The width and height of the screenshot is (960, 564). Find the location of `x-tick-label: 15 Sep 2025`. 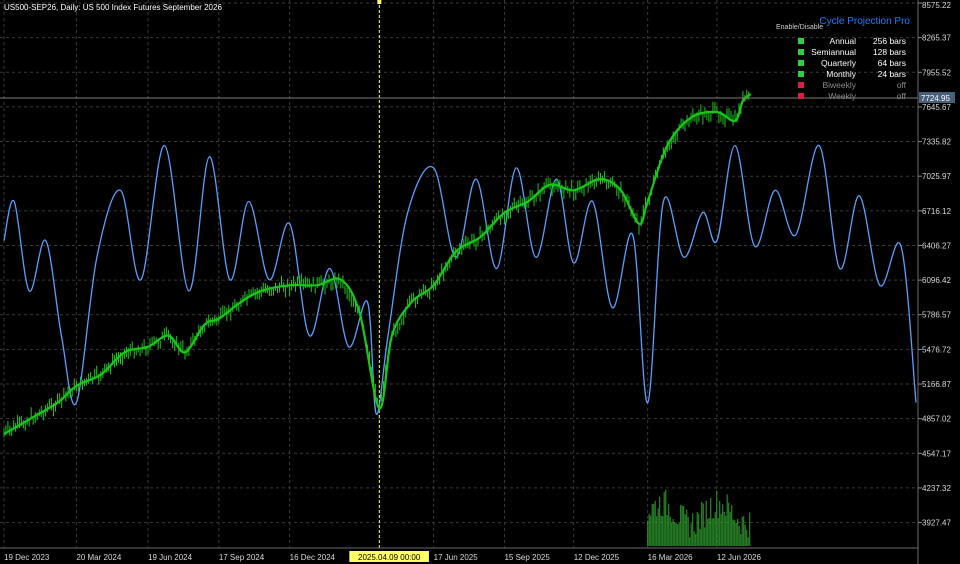

x-tick-label: 15 Sep 2025 is located at coordinates (527, 557).